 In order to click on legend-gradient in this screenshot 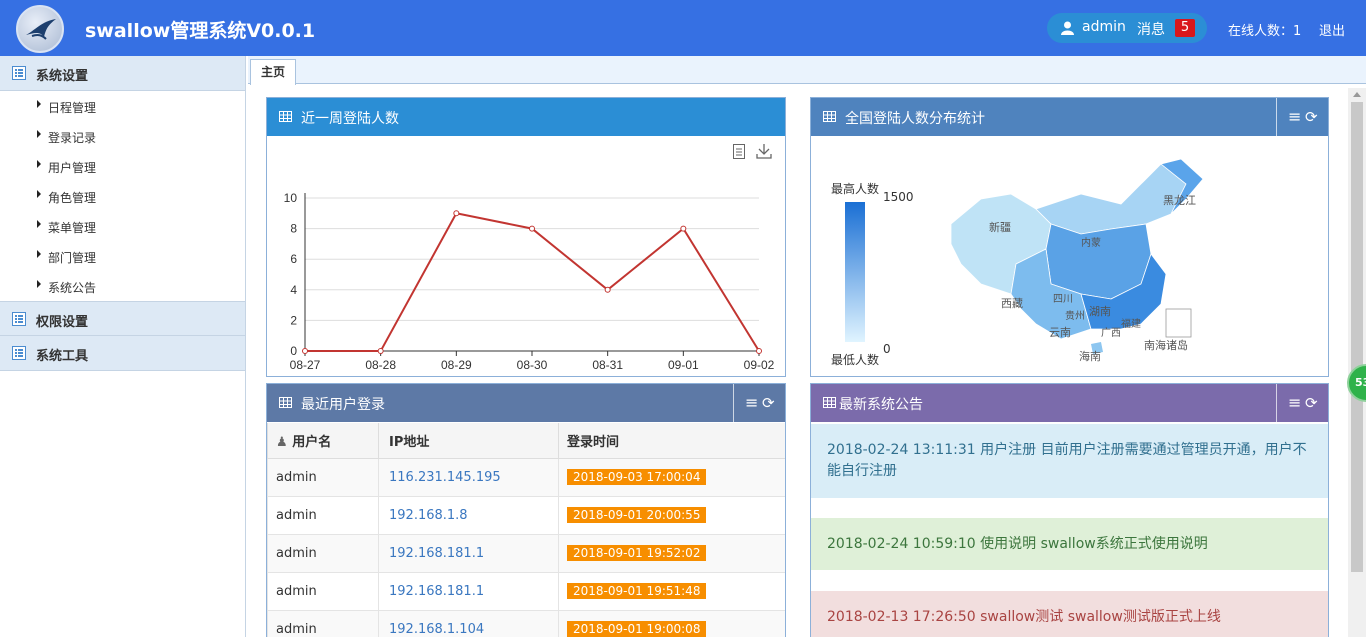, I will do `click(855, 272)`.